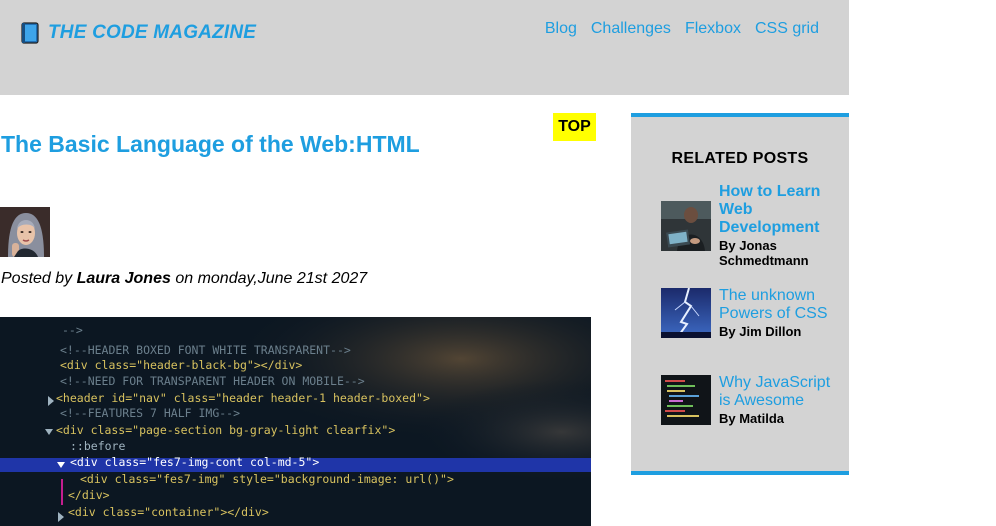  What do you see at coordinates (210, 144) in the screenshot?
I see `post-title: The Basic Language of the Web:HTML` at bounding box center [210, 144].